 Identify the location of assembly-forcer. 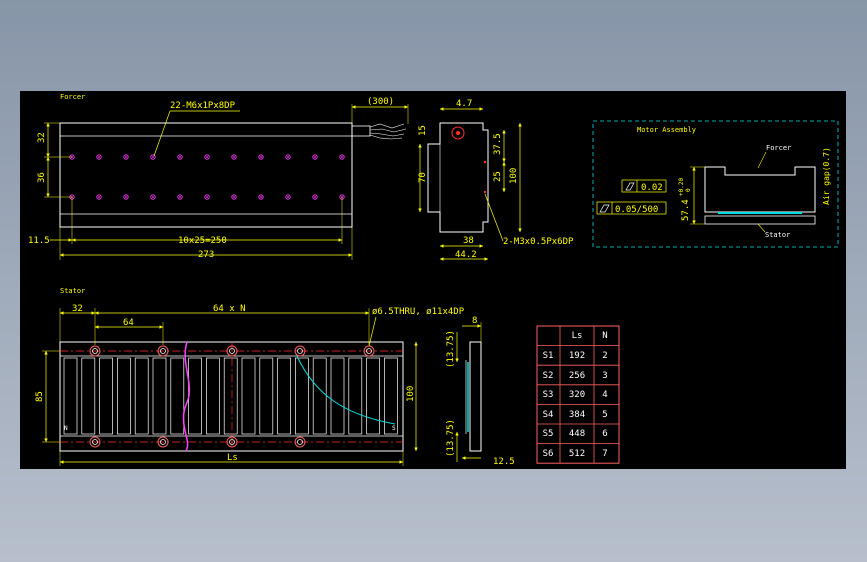
(760, 189).